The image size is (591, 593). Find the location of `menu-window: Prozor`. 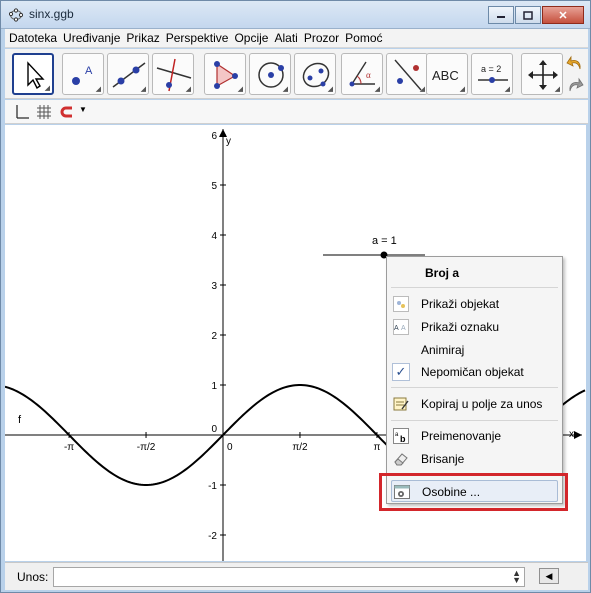

menu-window: Prozor is located at coordinates (321, 38).